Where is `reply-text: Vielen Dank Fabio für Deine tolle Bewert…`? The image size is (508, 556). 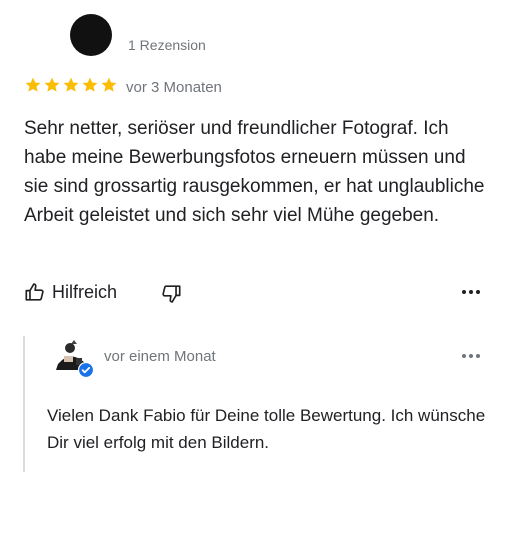 reply-text: Vielen Dank Fabio für Deine tolle Bewert… is located at coordinates (266, 429).